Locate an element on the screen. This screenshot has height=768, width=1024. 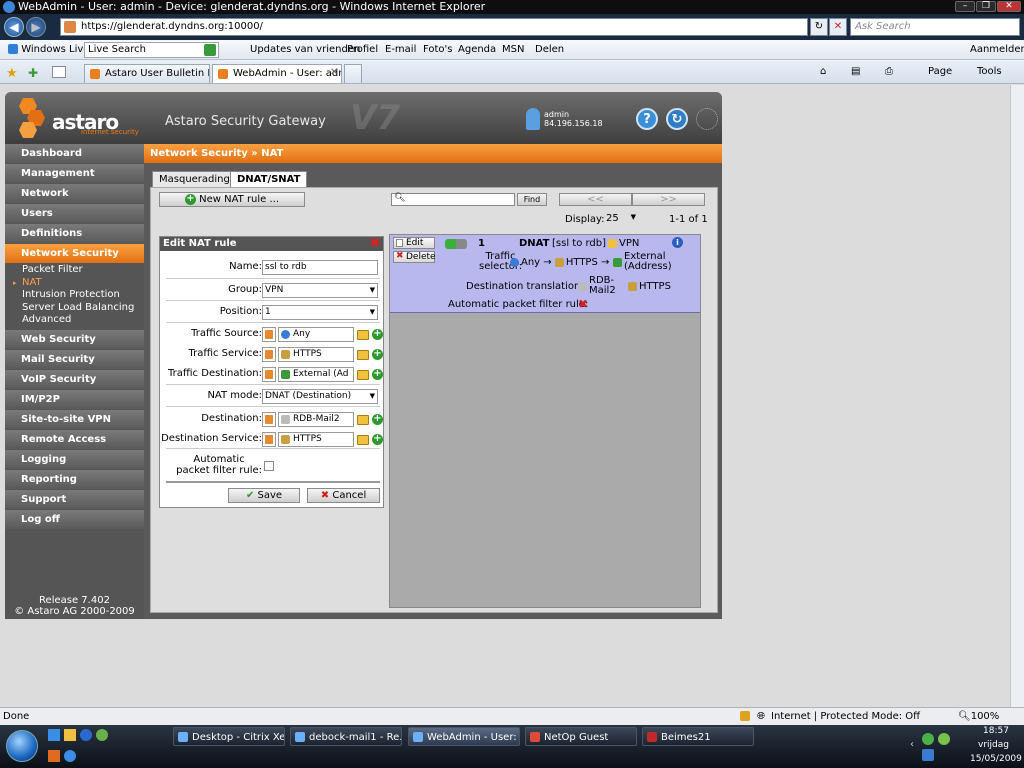
quicklaunch-folder-icon is located at coordinates (70, 735).